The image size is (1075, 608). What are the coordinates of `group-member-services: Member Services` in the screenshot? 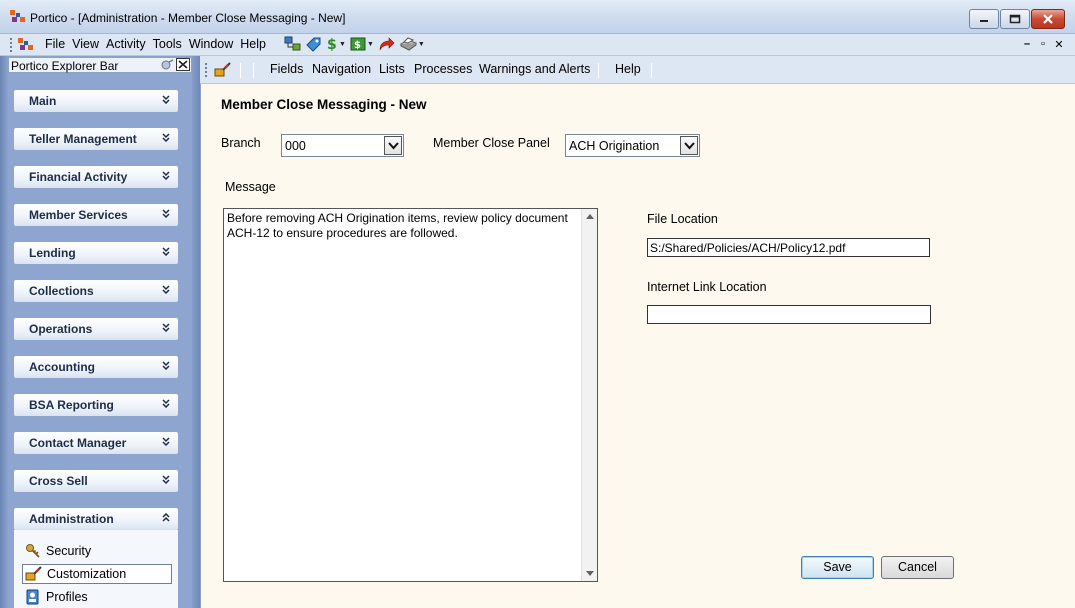 It's located at (96, 215).